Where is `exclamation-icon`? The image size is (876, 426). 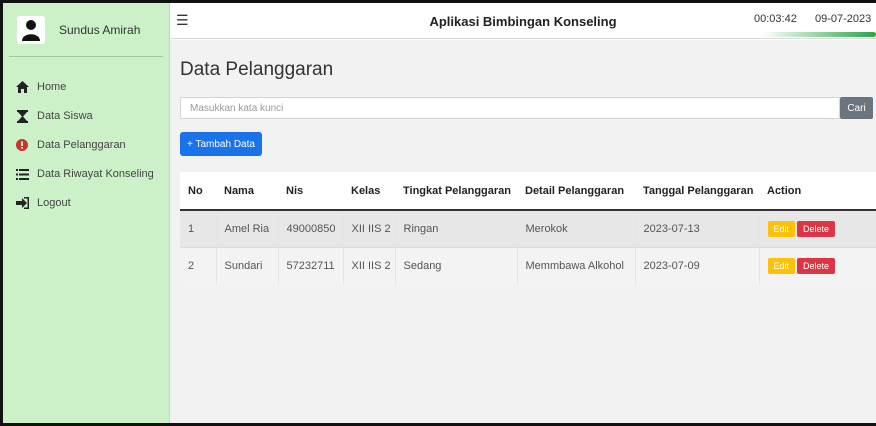
exclamation-icon is located at coordinates (22, 145).